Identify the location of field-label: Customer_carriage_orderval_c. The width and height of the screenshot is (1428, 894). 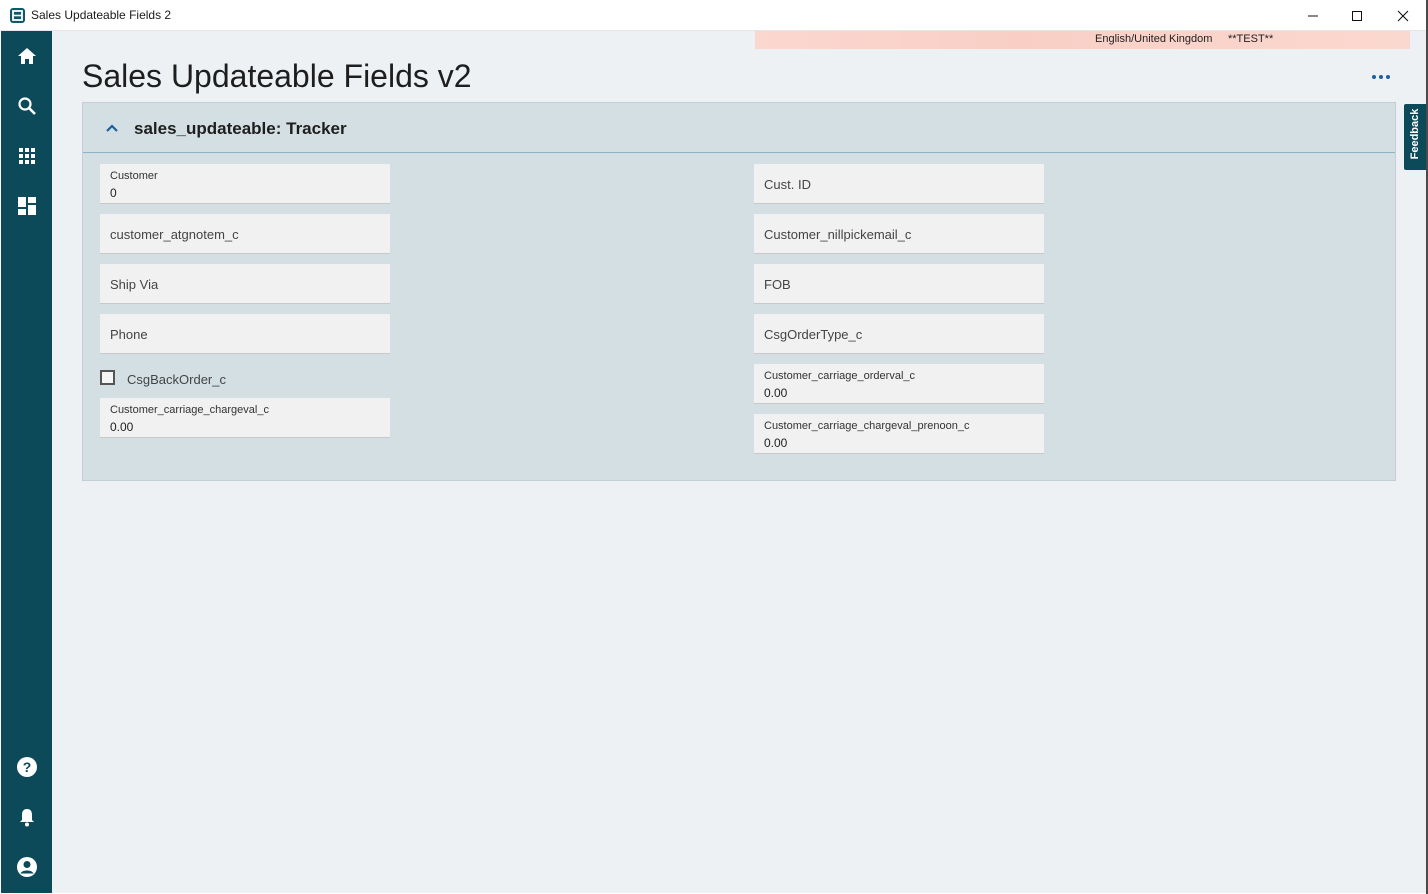
(840, 376).